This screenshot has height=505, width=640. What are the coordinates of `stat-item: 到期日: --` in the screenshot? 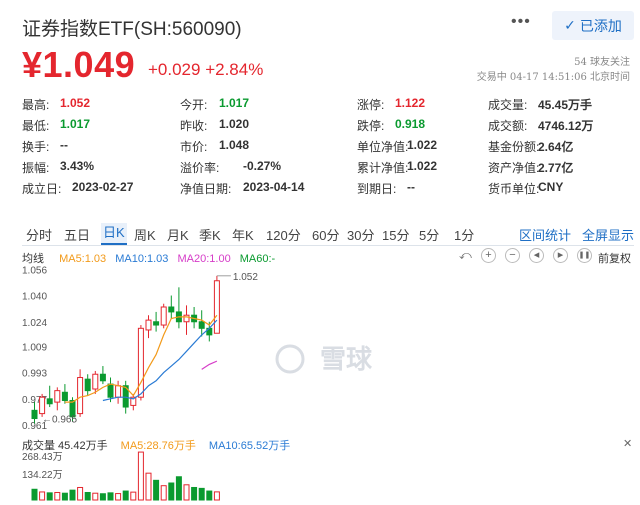 It's located at (386, 188).